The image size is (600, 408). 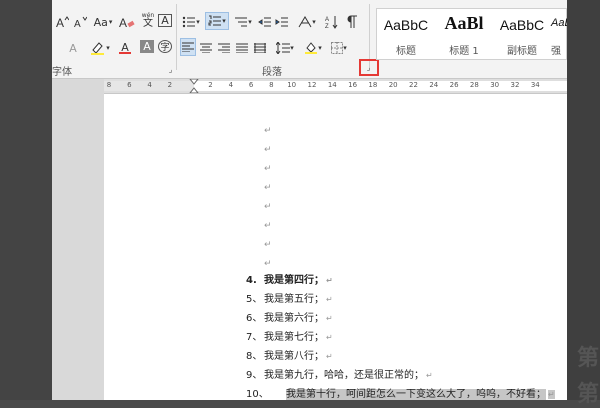 What do you see at coordinates (125, 52) in the screenshot?
I see `font-color-bar` at bounding box center [125, 52].